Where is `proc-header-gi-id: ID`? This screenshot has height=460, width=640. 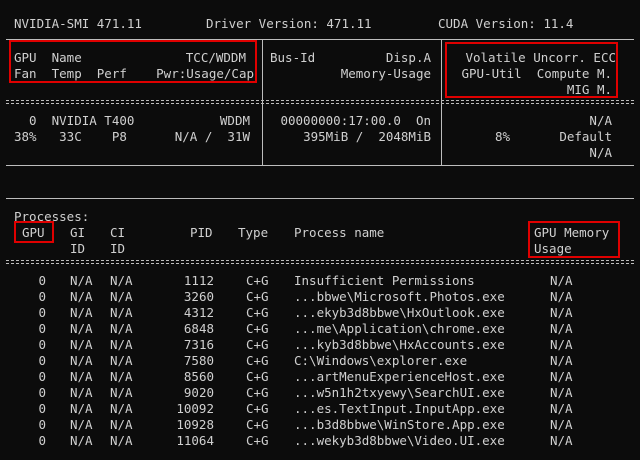
proc-header-gi-id: ID is located at coordinates (78, 248).